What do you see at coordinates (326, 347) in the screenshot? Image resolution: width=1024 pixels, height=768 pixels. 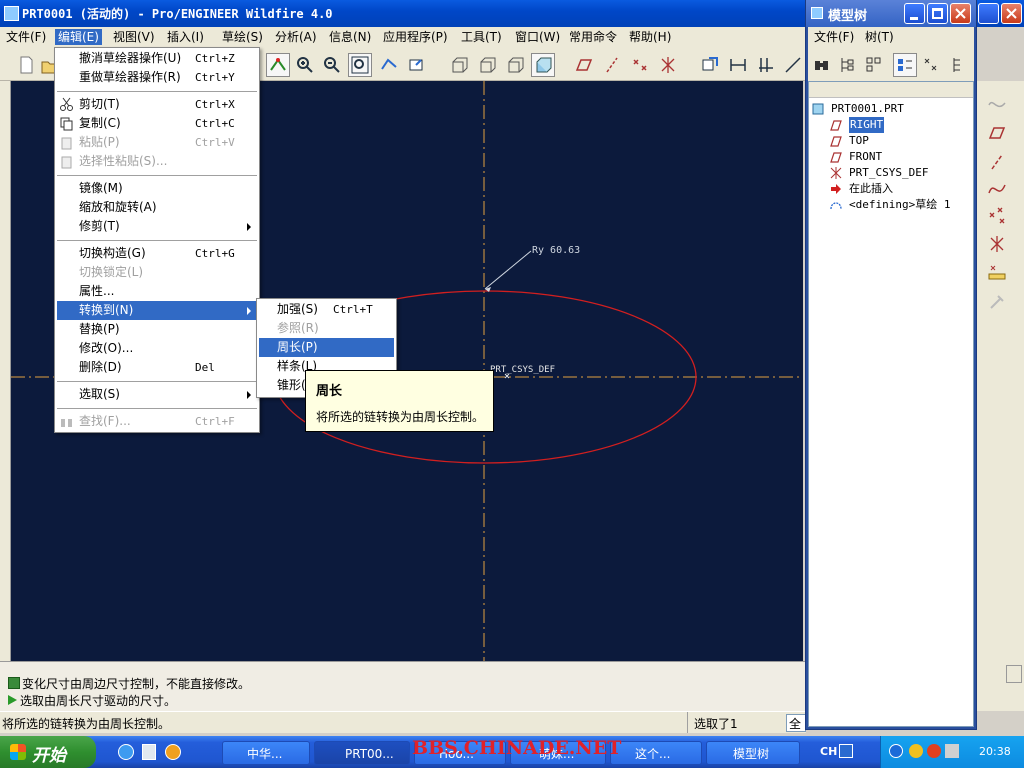 I see `submenu-item-perimeter: 周长(P)` at bounding box center [326, 347].